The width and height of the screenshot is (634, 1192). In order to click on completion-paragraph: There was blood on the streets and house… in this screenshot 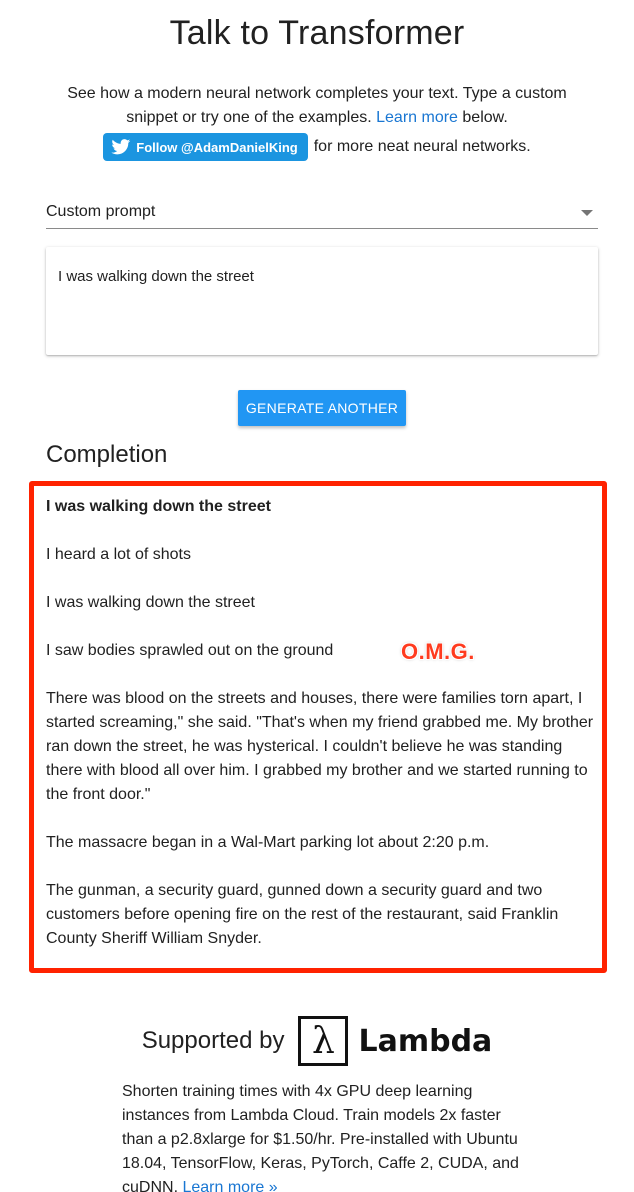, I will do `click(320, 746)`.